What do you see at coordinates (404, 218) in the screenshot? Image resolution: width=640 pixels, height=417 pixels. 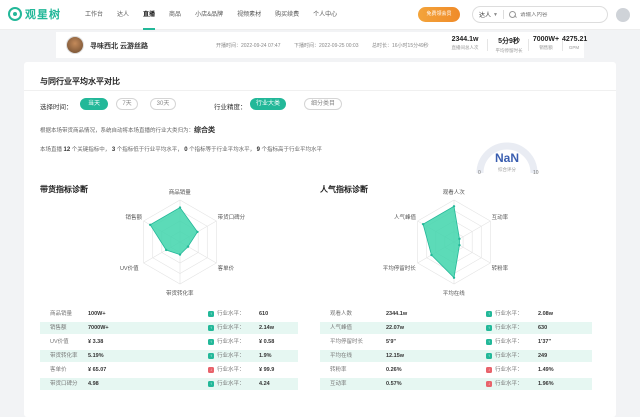 I see `radar-label: 人气峰值` at bounding box center [404, 218].